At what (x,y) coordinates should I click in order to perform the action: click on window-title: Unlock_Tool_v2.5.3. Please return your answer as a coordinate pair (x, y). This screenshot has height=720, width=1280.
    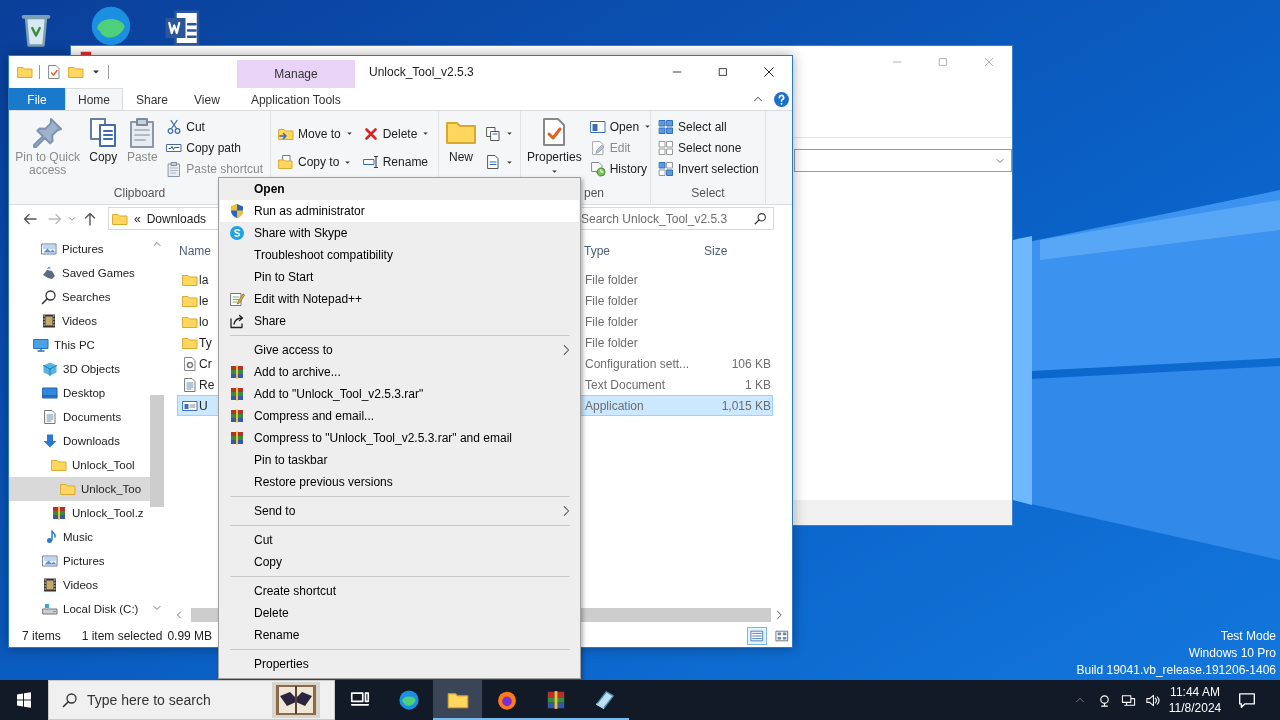
    Looking at the image, I should click on (421, 72).